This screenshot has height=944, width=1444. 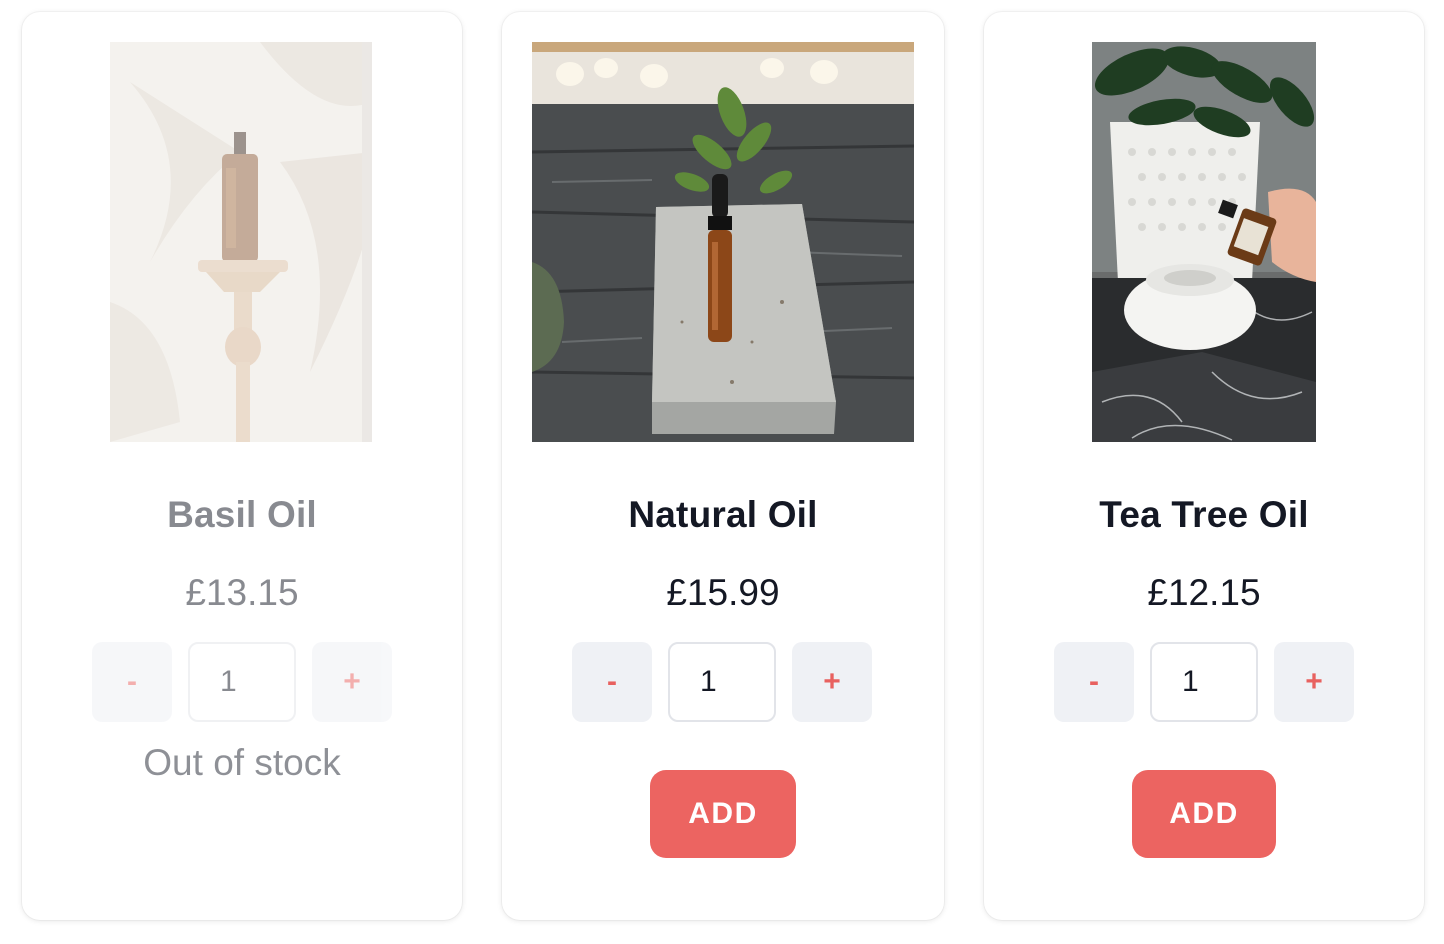 What do you see at coordinates (242, 592) in the screenshot?
I see `product-price: £13.15` at bounding box center [242, 592].